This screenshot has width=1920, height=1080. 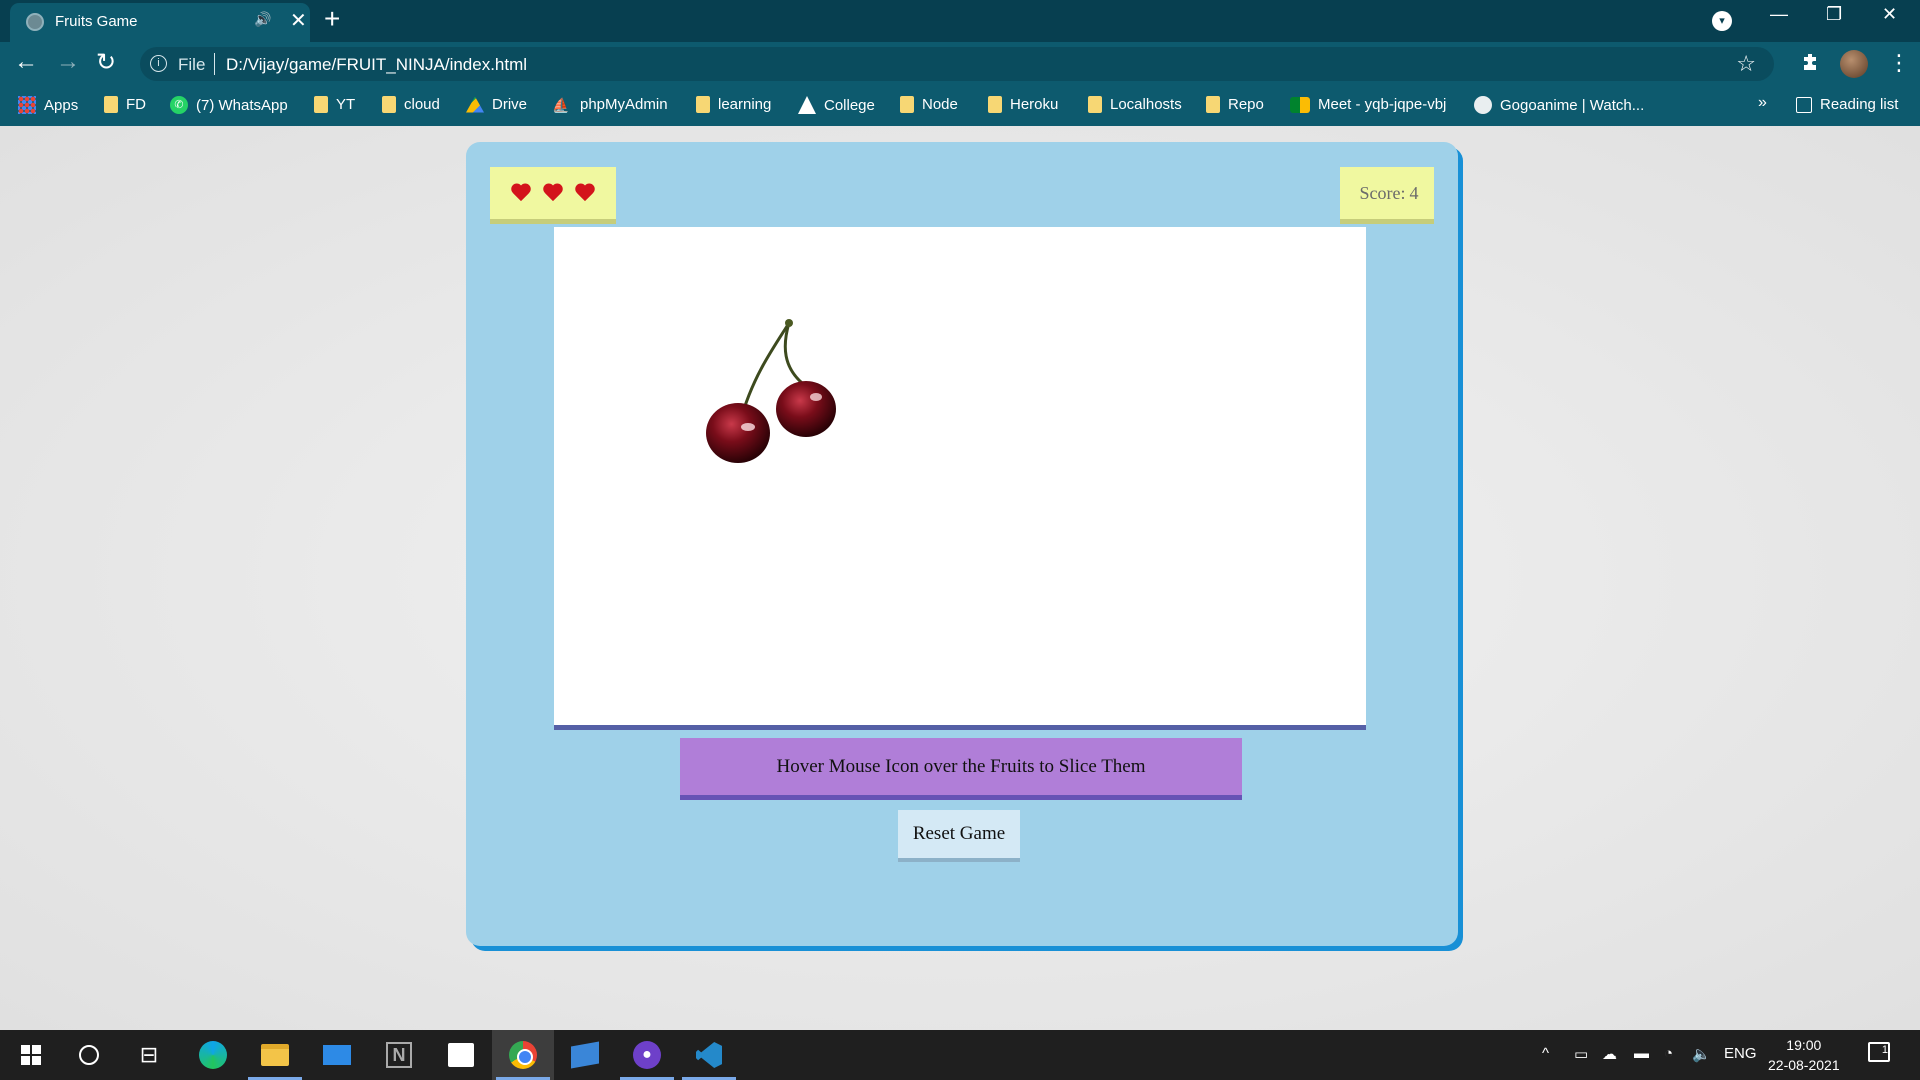 I want to click on bookmark-phpmyadmin: ⛵ phpMyAdmin, so click(x=610, y=104).